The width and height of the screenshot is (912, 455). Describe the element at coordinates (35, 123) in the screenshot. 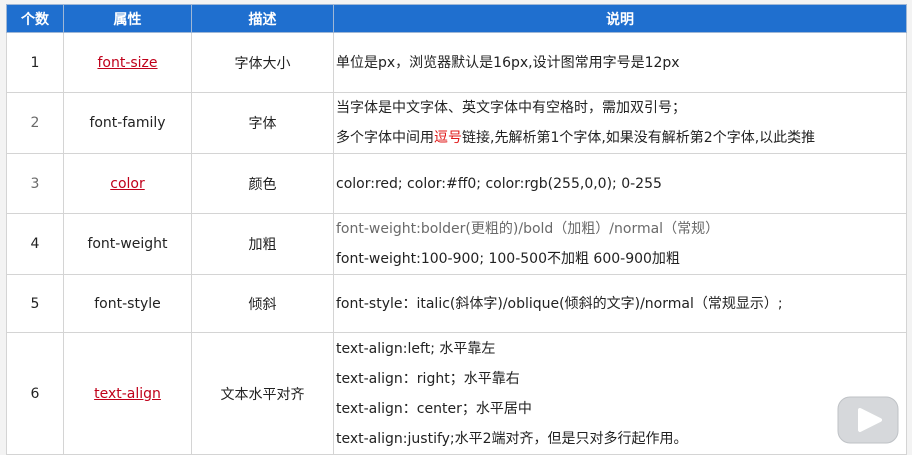

I see `row-number: 2` at that location.